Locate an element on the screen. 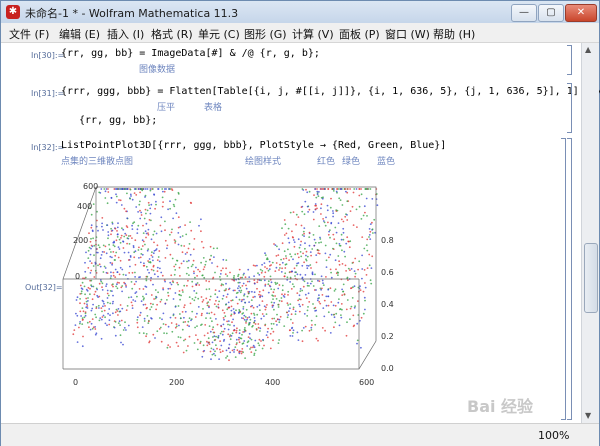 The height and width of the screenshot is (446, 600). cell-bracket-32-in is located at coordinates (563, 279).